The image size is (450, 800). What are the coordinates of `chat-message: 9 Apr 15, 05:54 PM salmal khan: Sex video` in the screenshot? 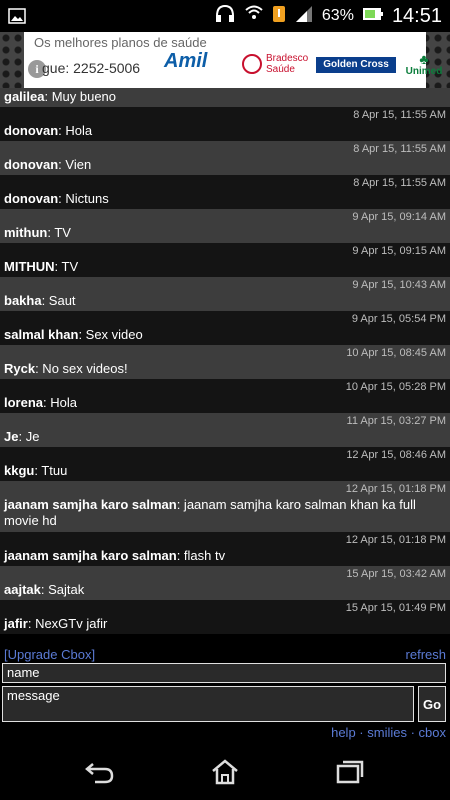 It's located at (225, 328).